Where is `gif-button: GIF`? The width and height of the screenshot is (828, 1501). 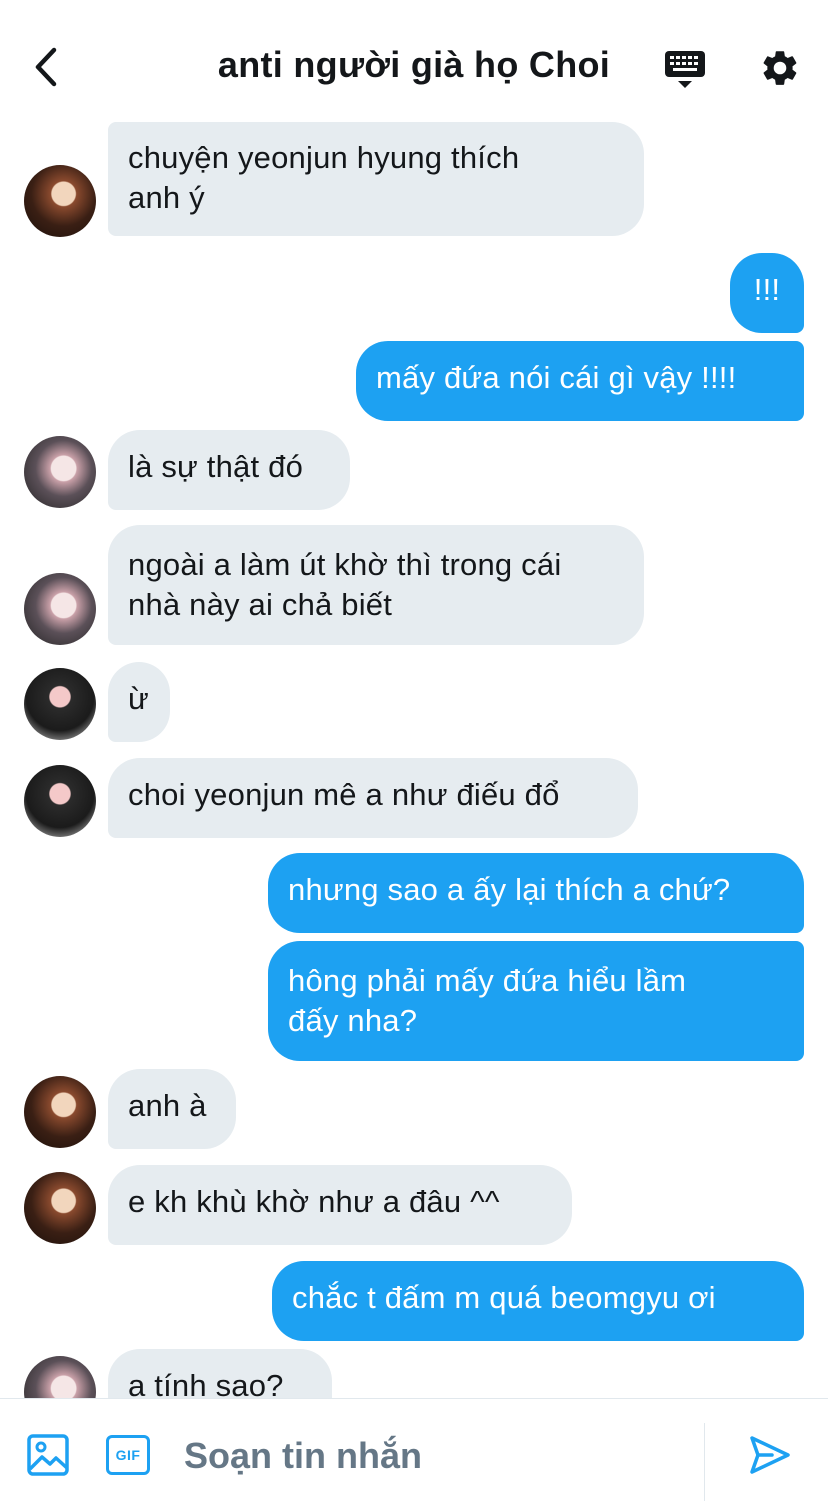
gif-button: GIF is located at coordinates (128, 1455).